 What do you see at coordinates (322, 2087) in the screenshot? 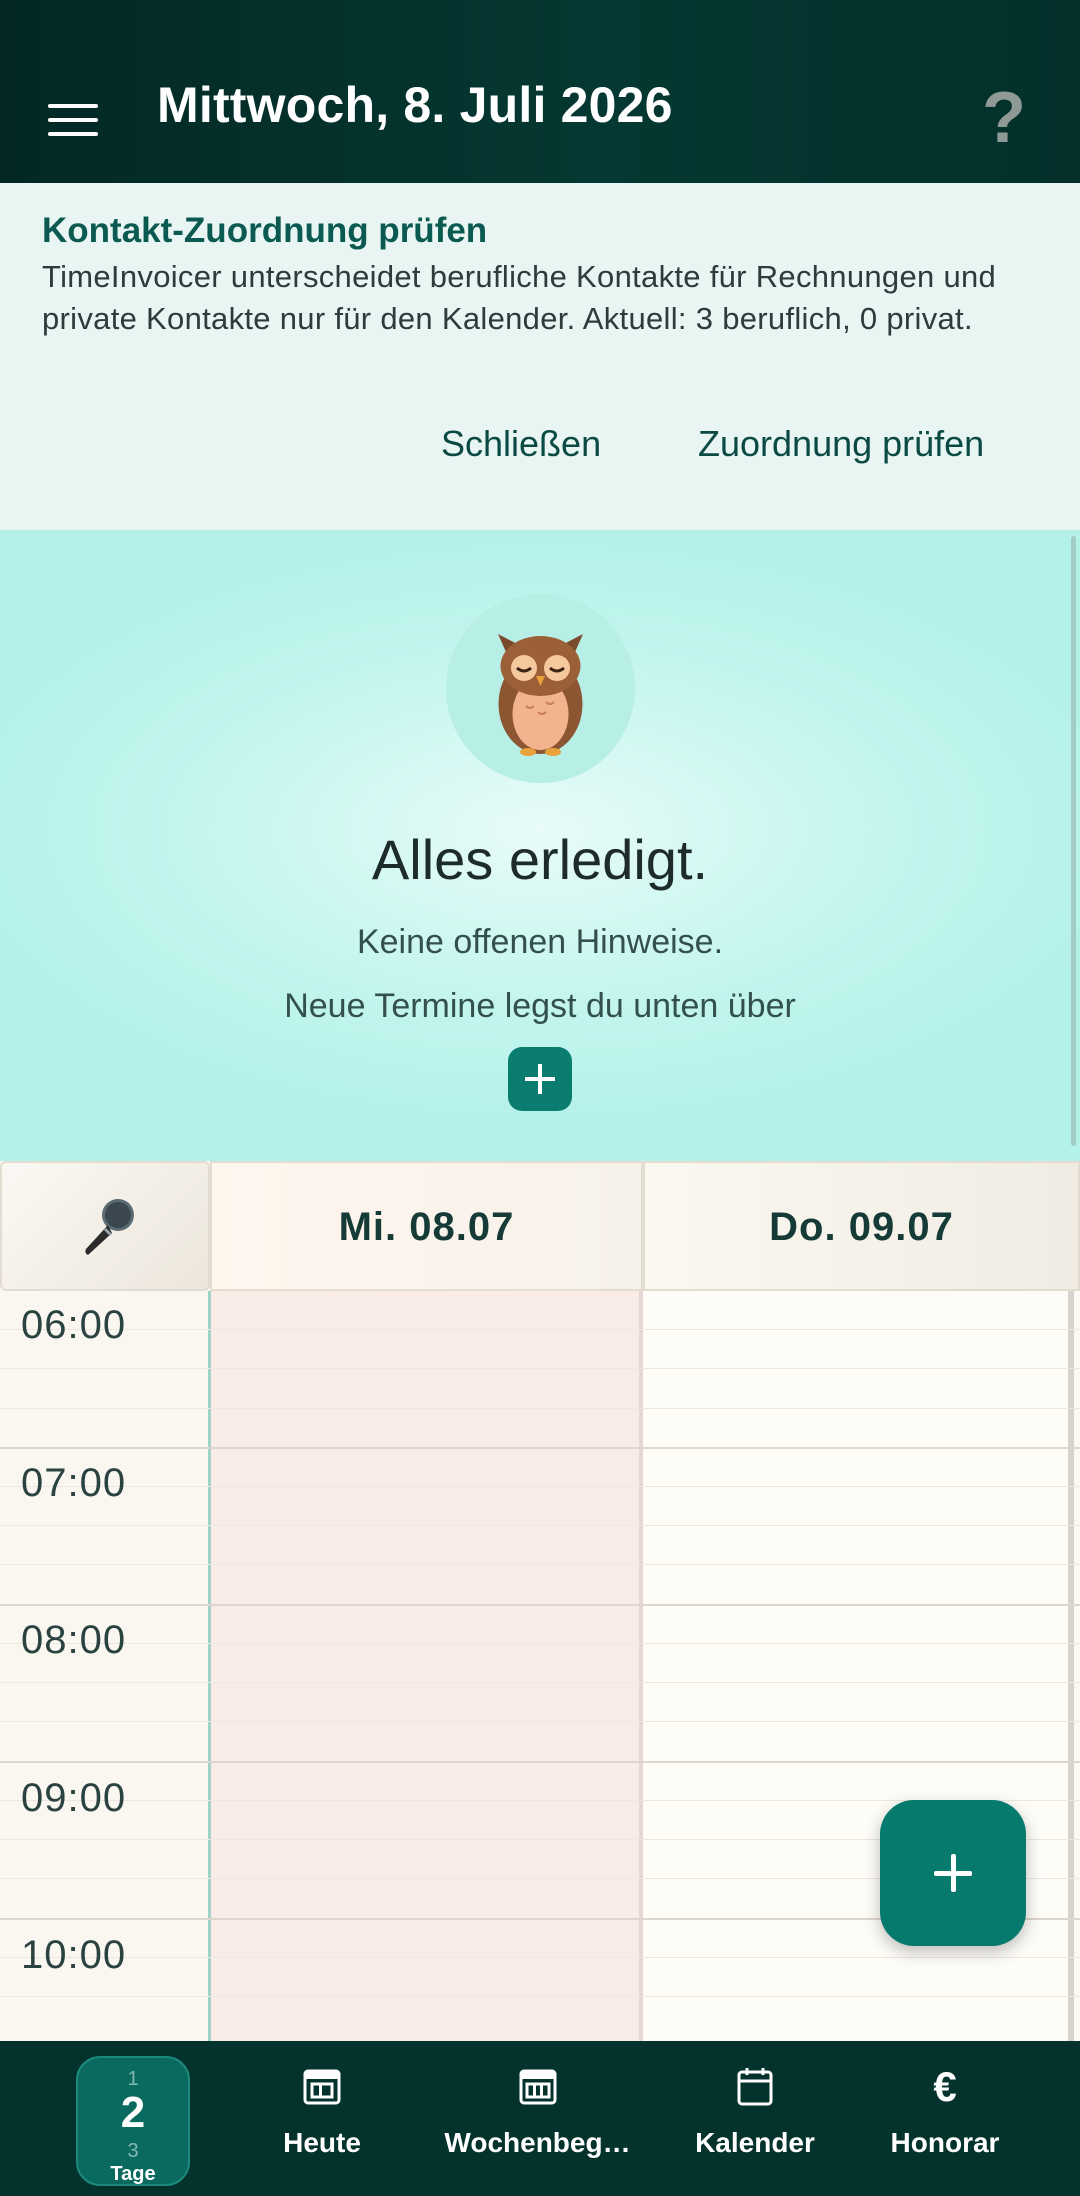
I see `today-calendar-icon` at bounding box center [322, 2087].